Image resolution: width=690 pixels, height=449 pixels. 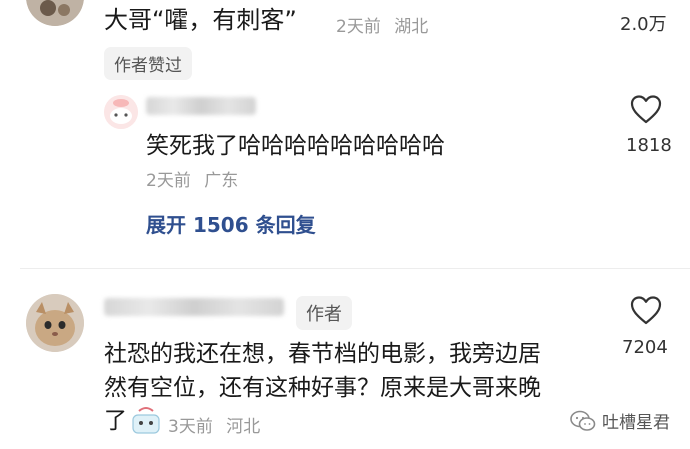 I want to click on reply-time: 2天前, so click(x=168, y=181).